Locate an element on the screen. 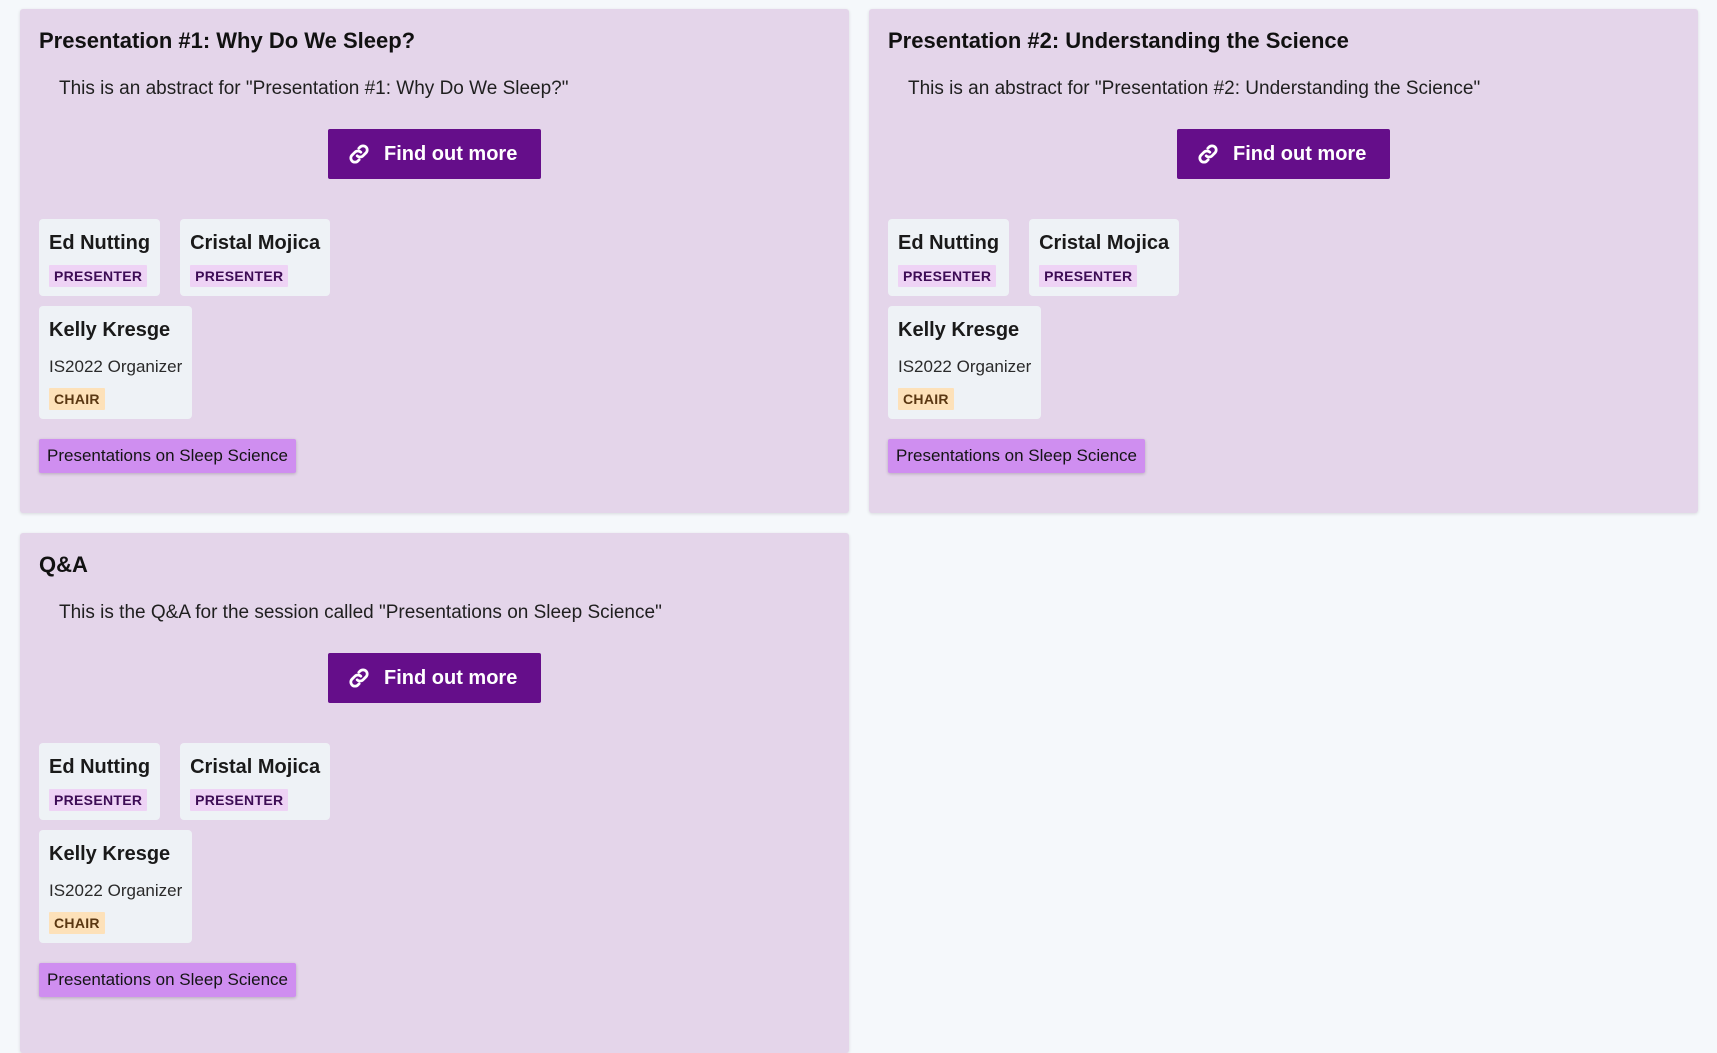 Image resolution: width=1717 pixels, height=1053 pixels. card-title: Q&A is located at coordinates (63, 564).